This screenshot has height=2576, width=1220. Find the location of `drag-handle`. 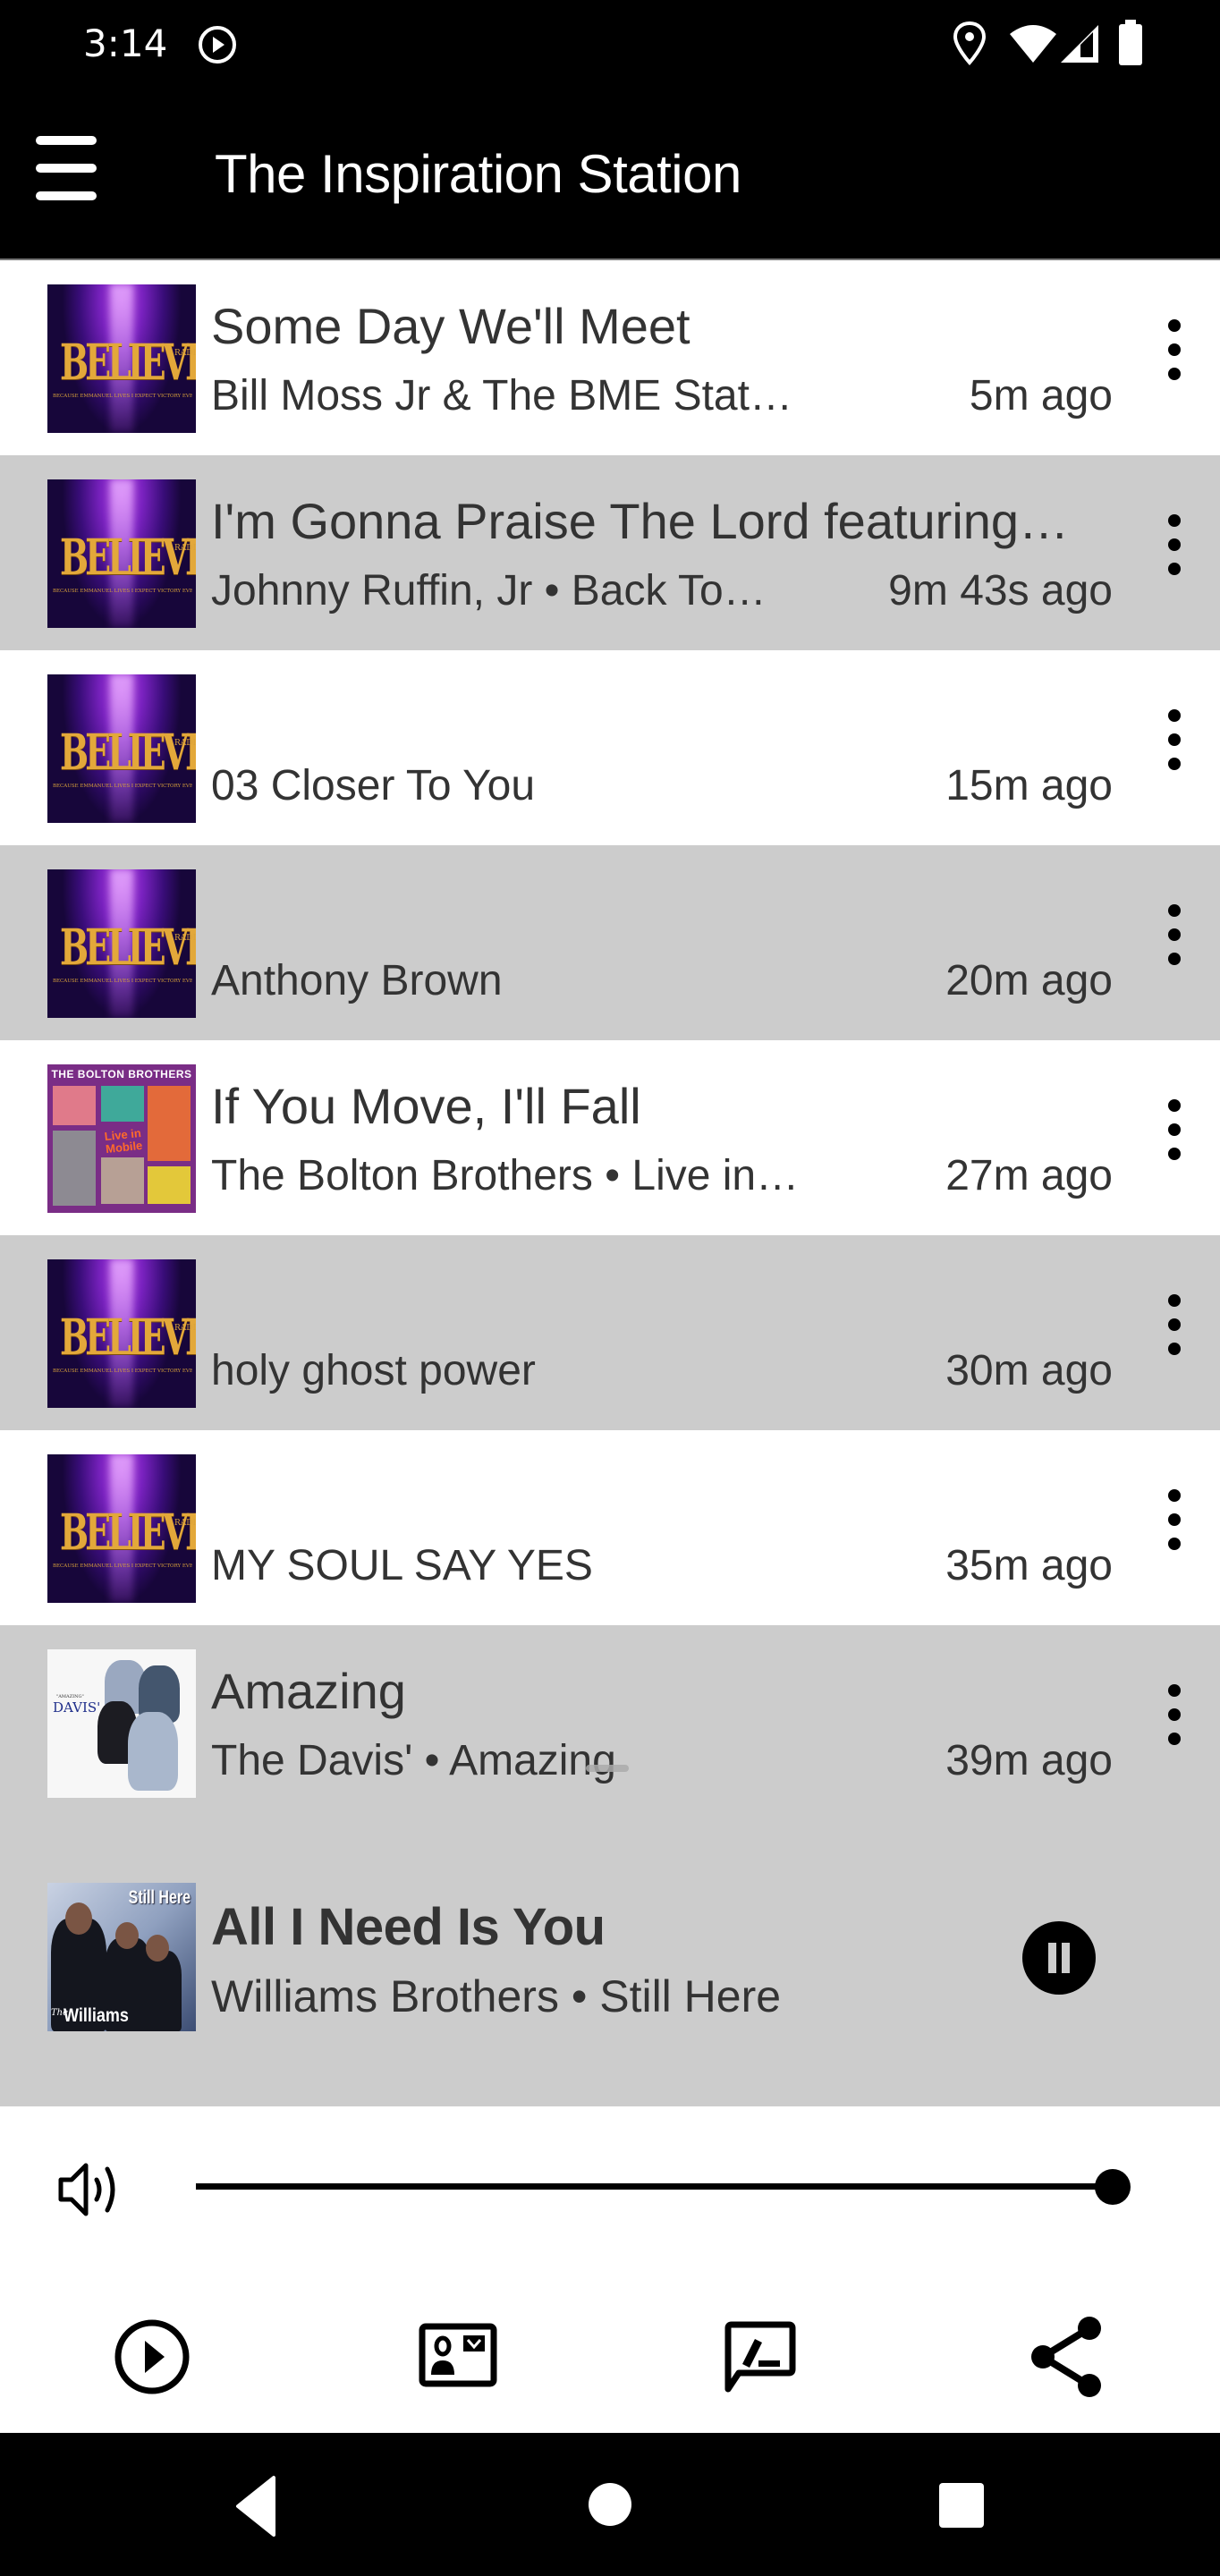

drag-handle is located at coordinates (608, 1768).